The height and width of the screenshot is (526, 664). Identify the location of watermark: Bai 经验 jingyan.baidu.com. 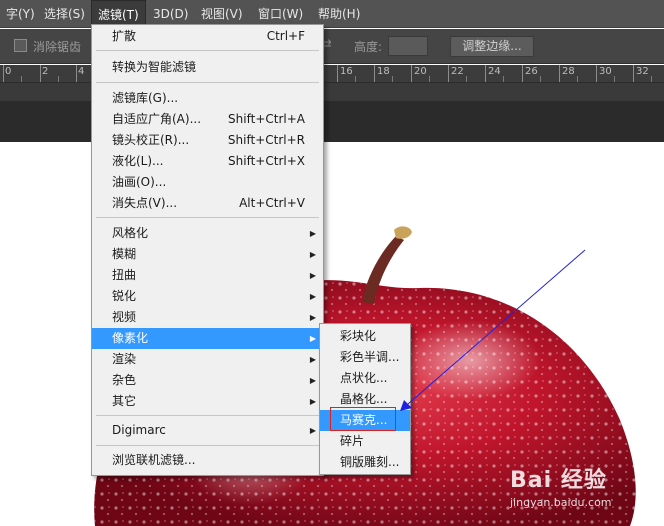
(561, 485).